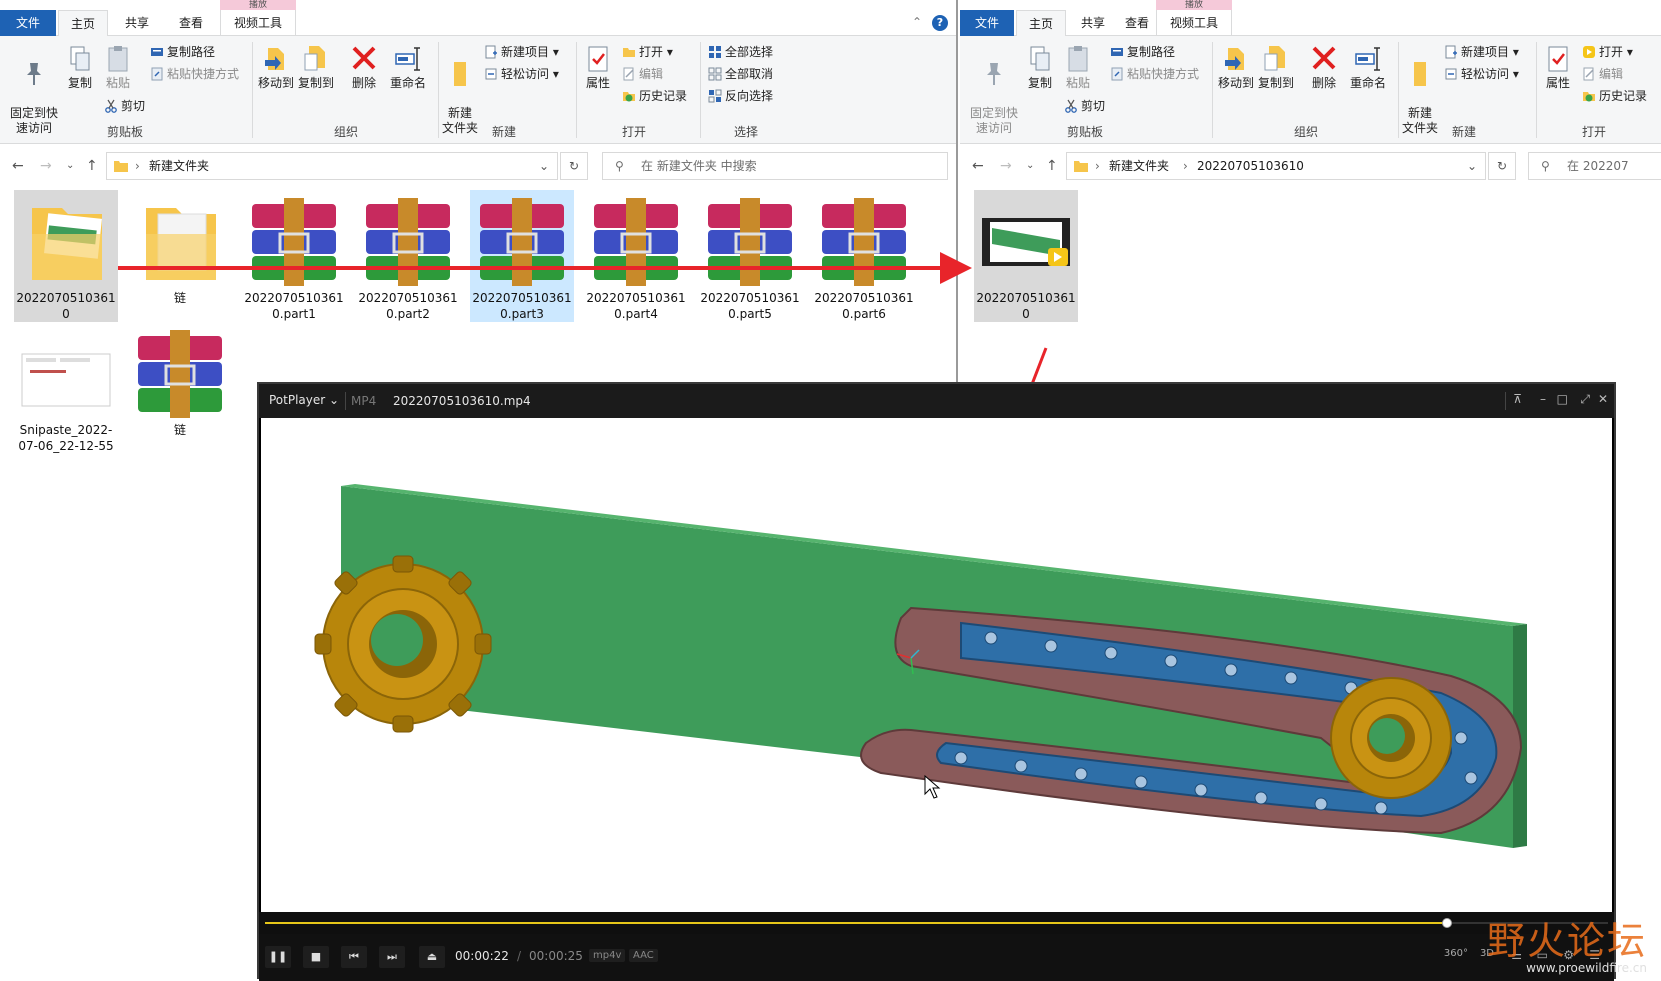  Describe the element at coordinates (482, 956) in the screenshot. I see `time-current: 00:00:22` at that location.